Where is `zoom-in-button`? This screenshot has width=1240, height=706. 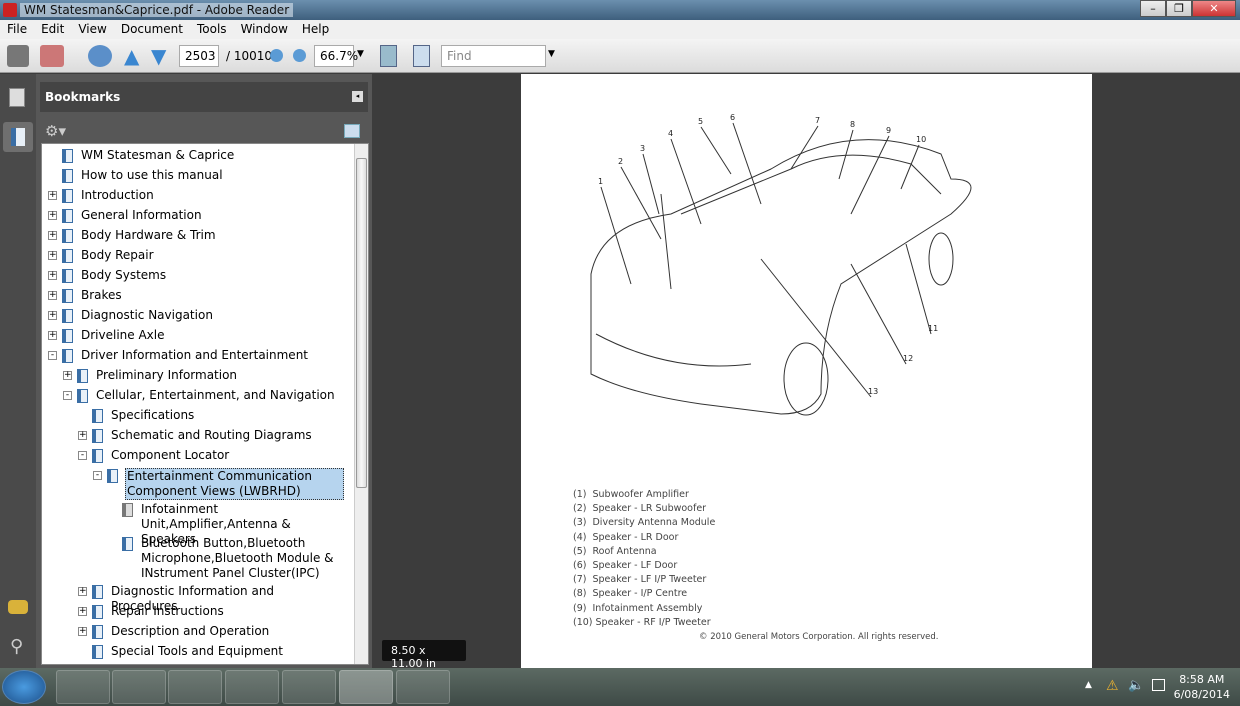
zoom-in-button is located at coordinates (299, 55).